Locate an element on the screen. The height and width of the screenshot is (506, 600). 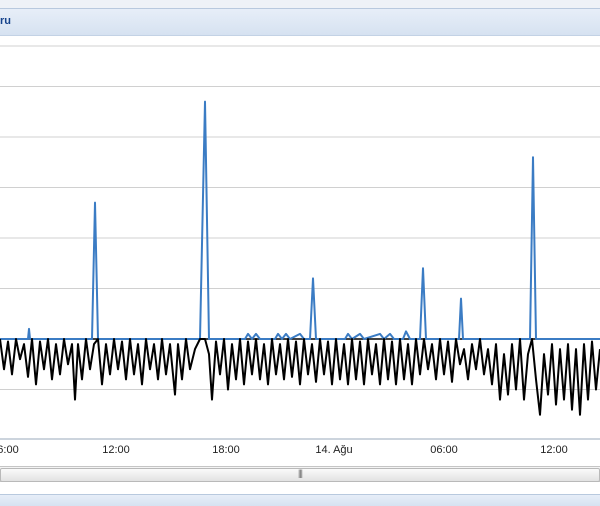
scrollbar-thumb: ||| is located at coordinates (300, 475).